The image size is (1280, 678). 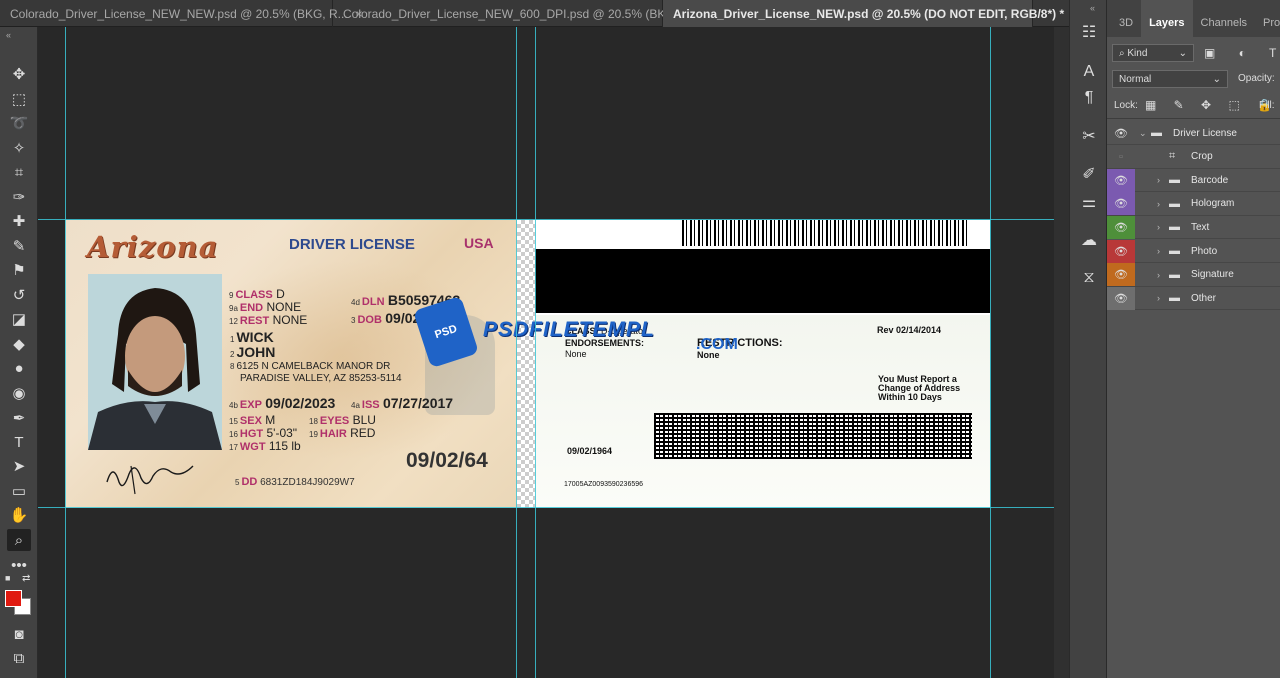 I want to click on screen-mode-icon: ⧉, so click(x=19, y=658).